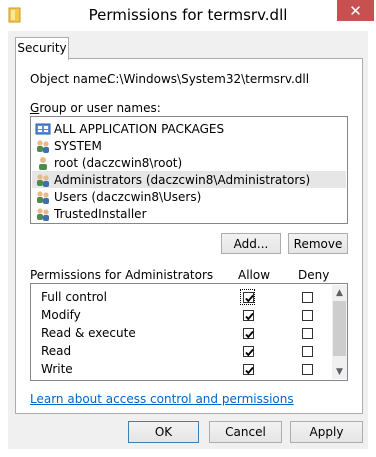 The height and width of the screenshot is (457, 376). I want to click on ok-button: OK, so click(163, 432).